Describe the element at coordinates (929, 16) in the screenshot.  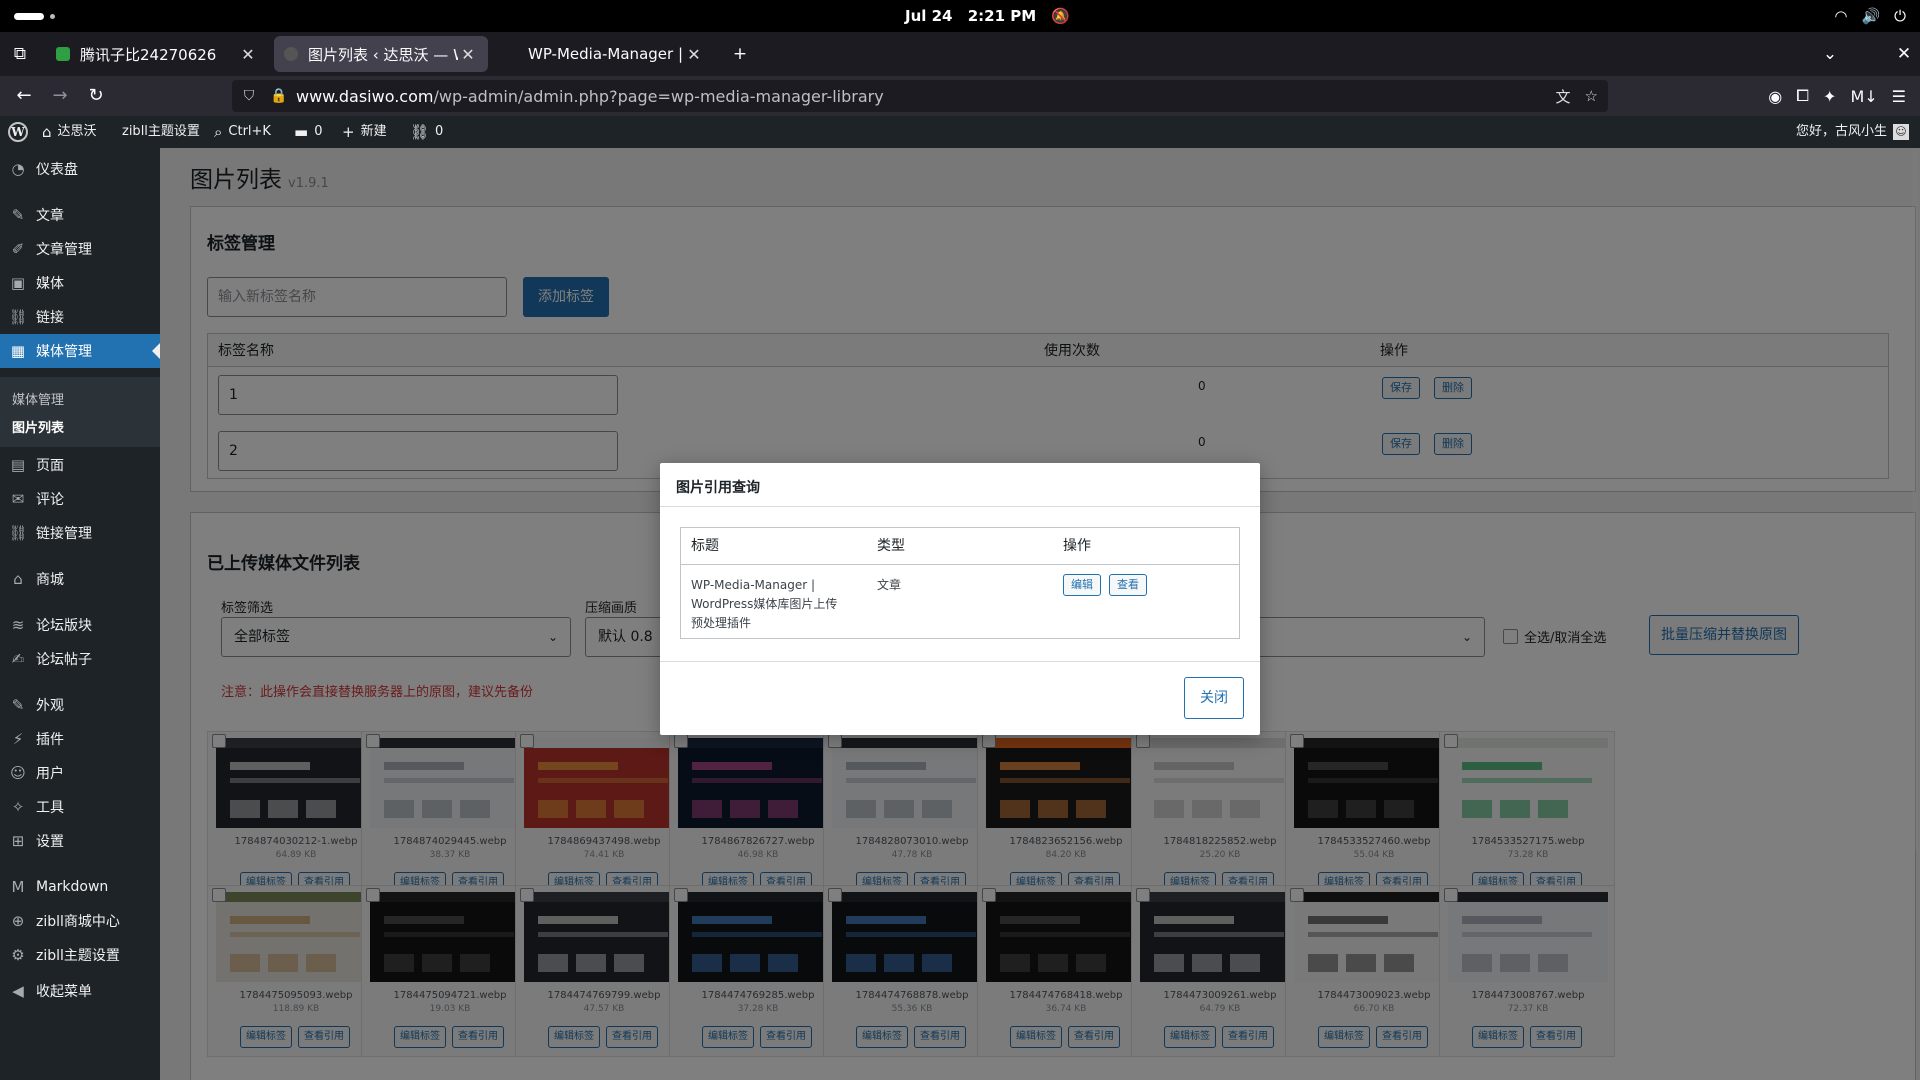
I see `system-date: Jul 24` at that location.